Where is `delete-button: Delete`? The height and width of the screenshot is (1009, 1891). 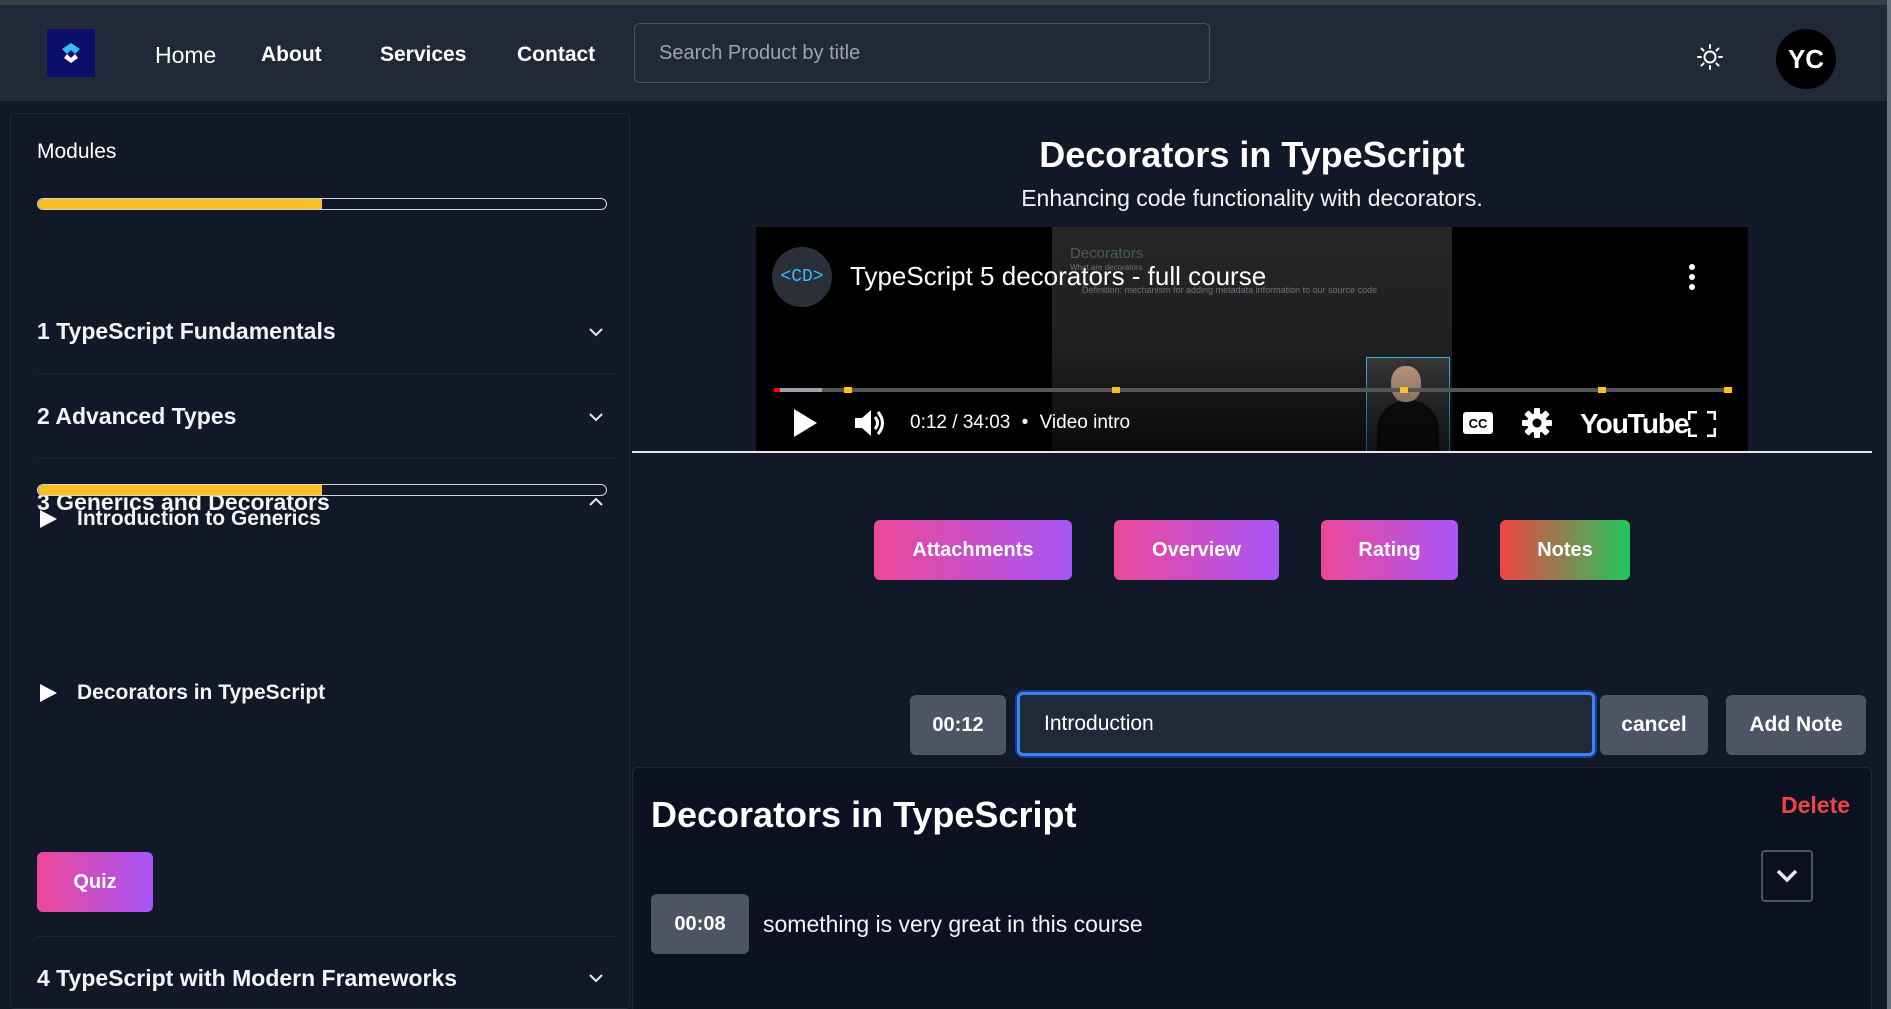 delete-button: Delete is located at coordinates (1815, 805).